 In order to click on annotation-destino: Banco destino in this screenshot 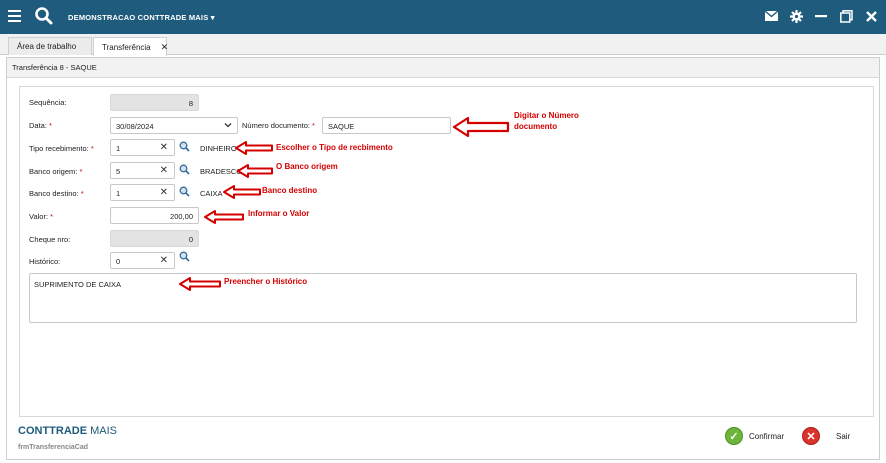, I will do `click(290, 190)`.